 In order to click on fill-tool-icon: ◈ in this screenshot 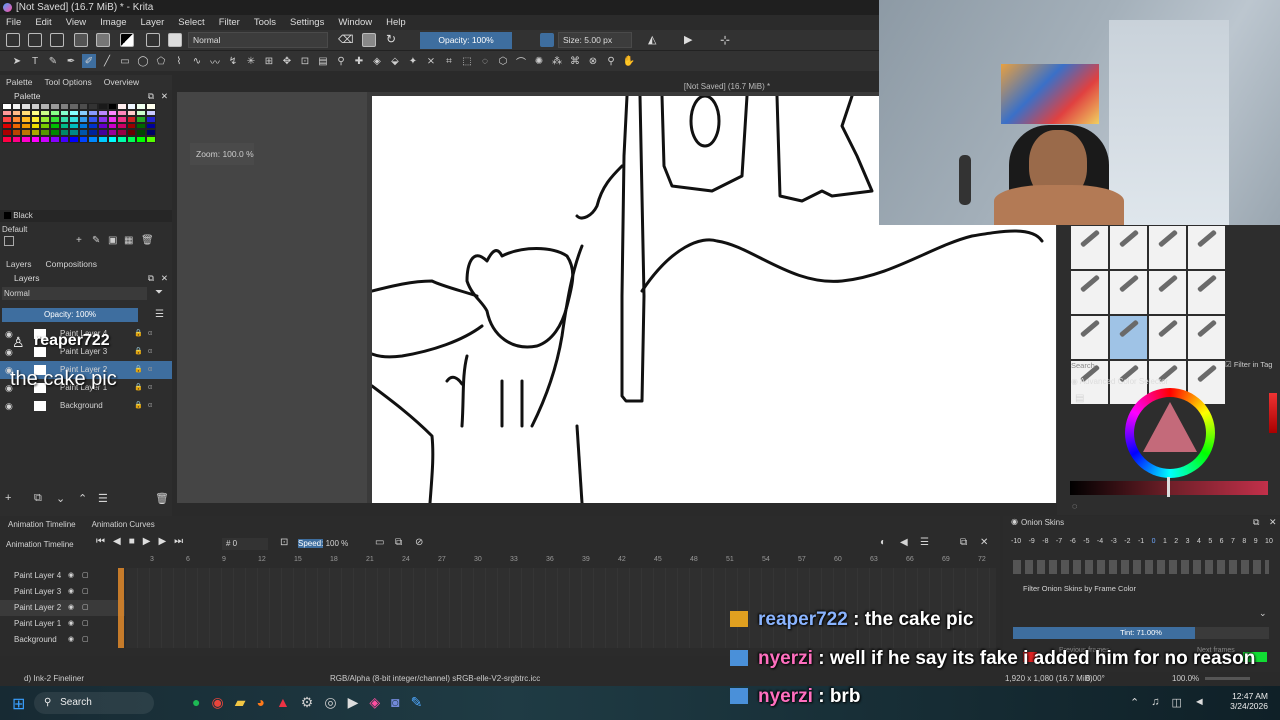, I will do `click(377, 61)`.